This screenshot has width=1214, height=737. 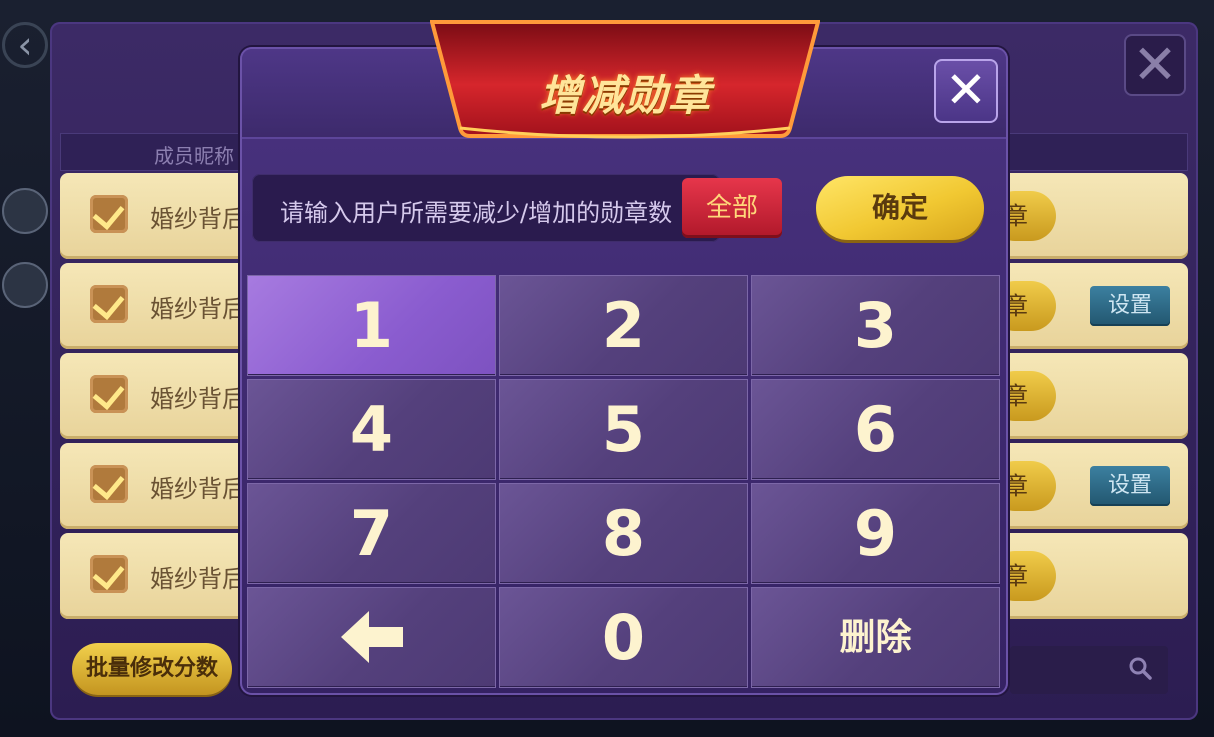 I want to click on keypad-delete-key: 删除, so click(x=875, y=637).